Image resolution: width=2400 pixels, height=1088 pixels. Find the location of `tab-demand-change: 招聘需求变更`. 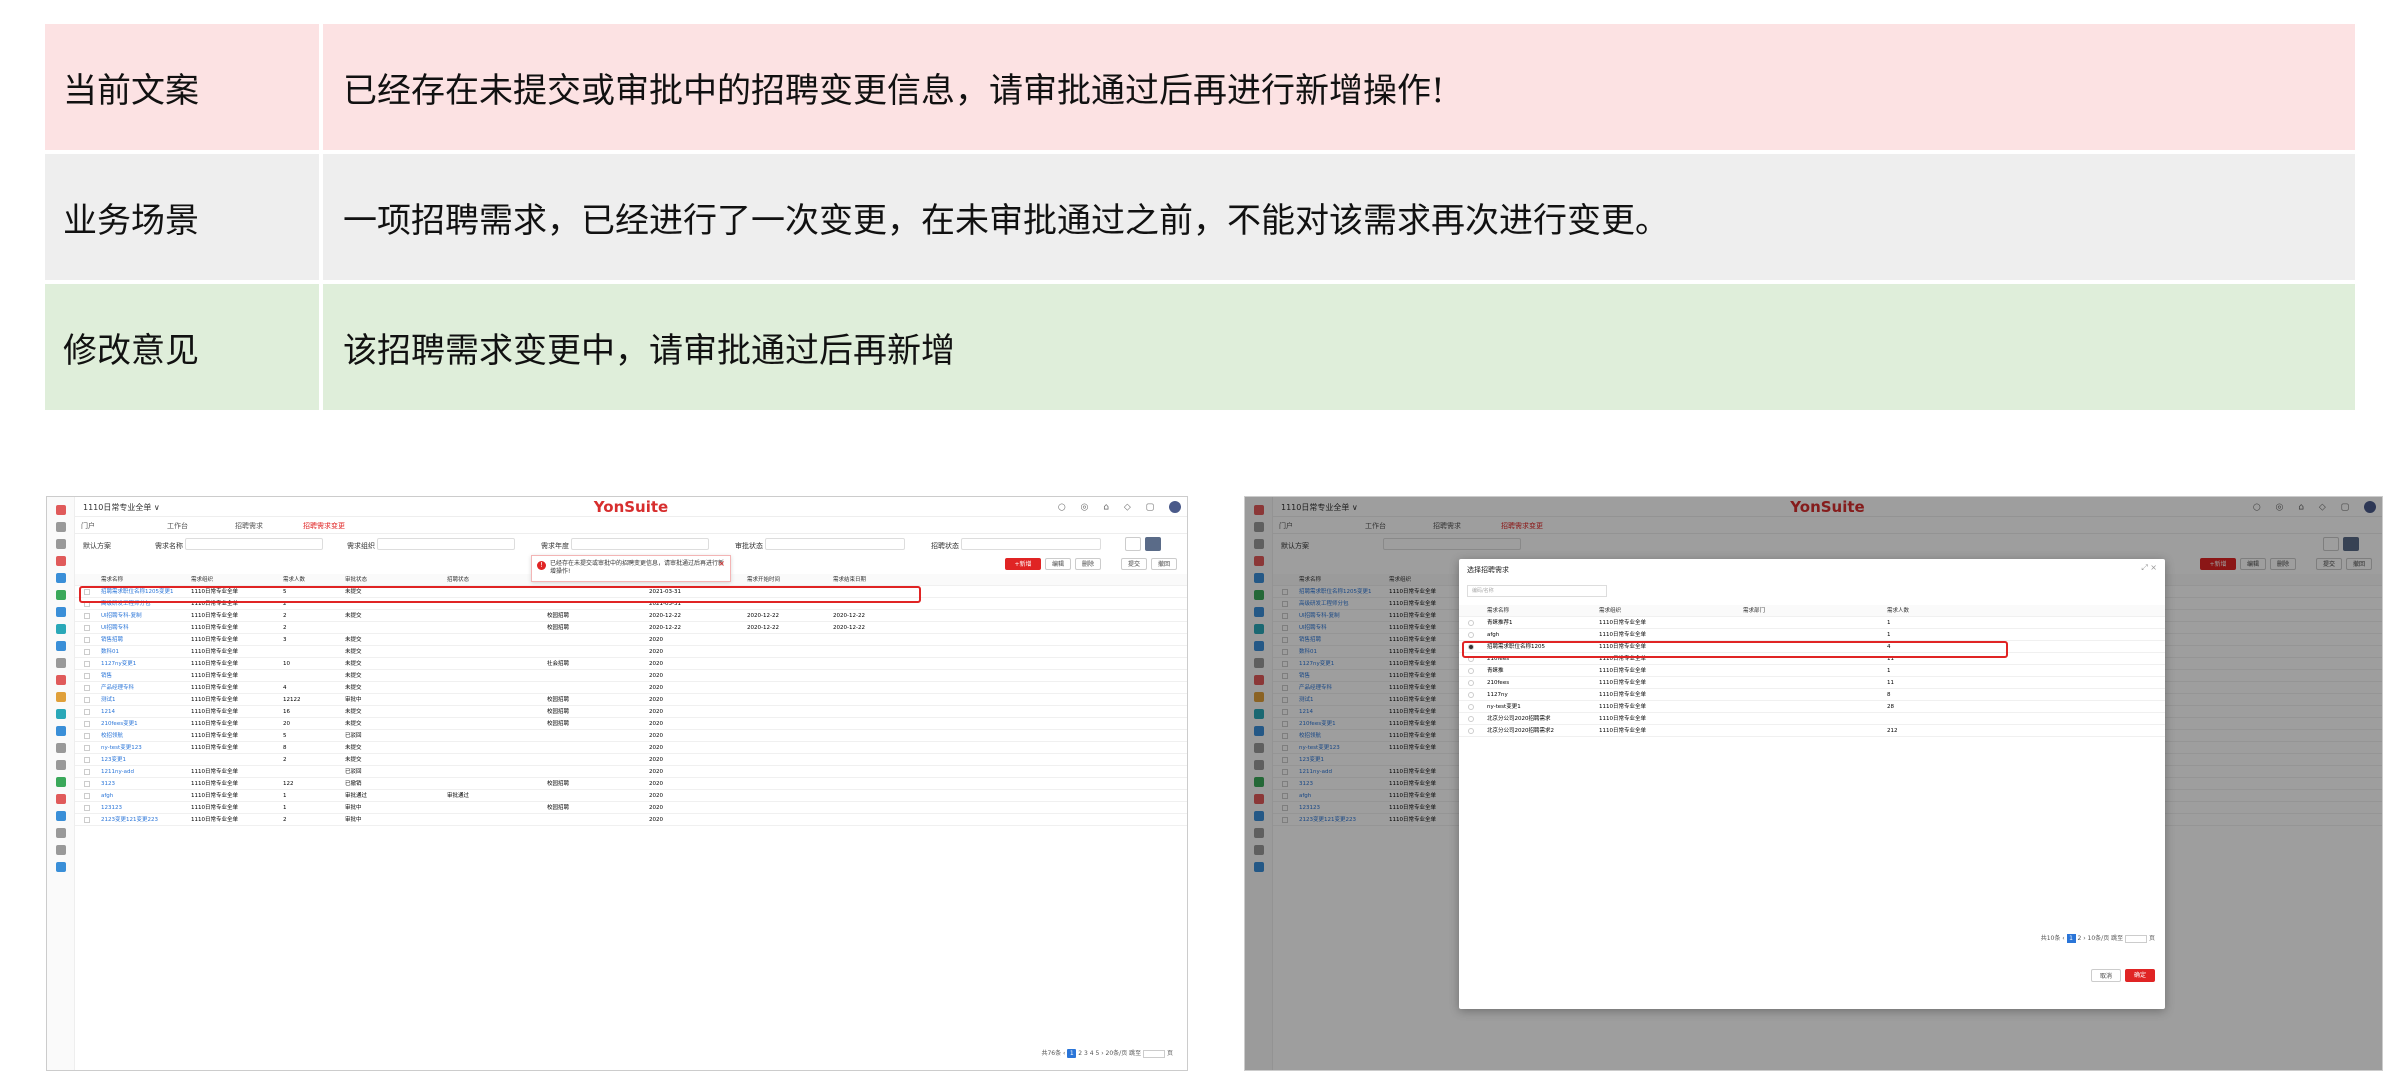

tab-demand-change: 招聘需求变更 is located at coordinates (324, 526).